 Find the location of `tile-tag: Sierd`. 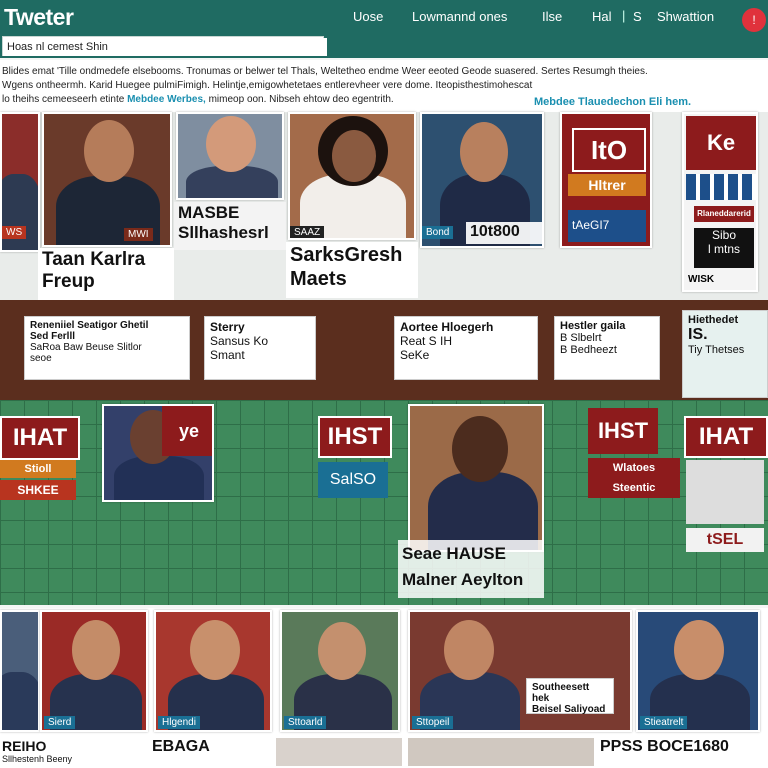

tile-tag: Sierd is located at coordinates (60, 722).